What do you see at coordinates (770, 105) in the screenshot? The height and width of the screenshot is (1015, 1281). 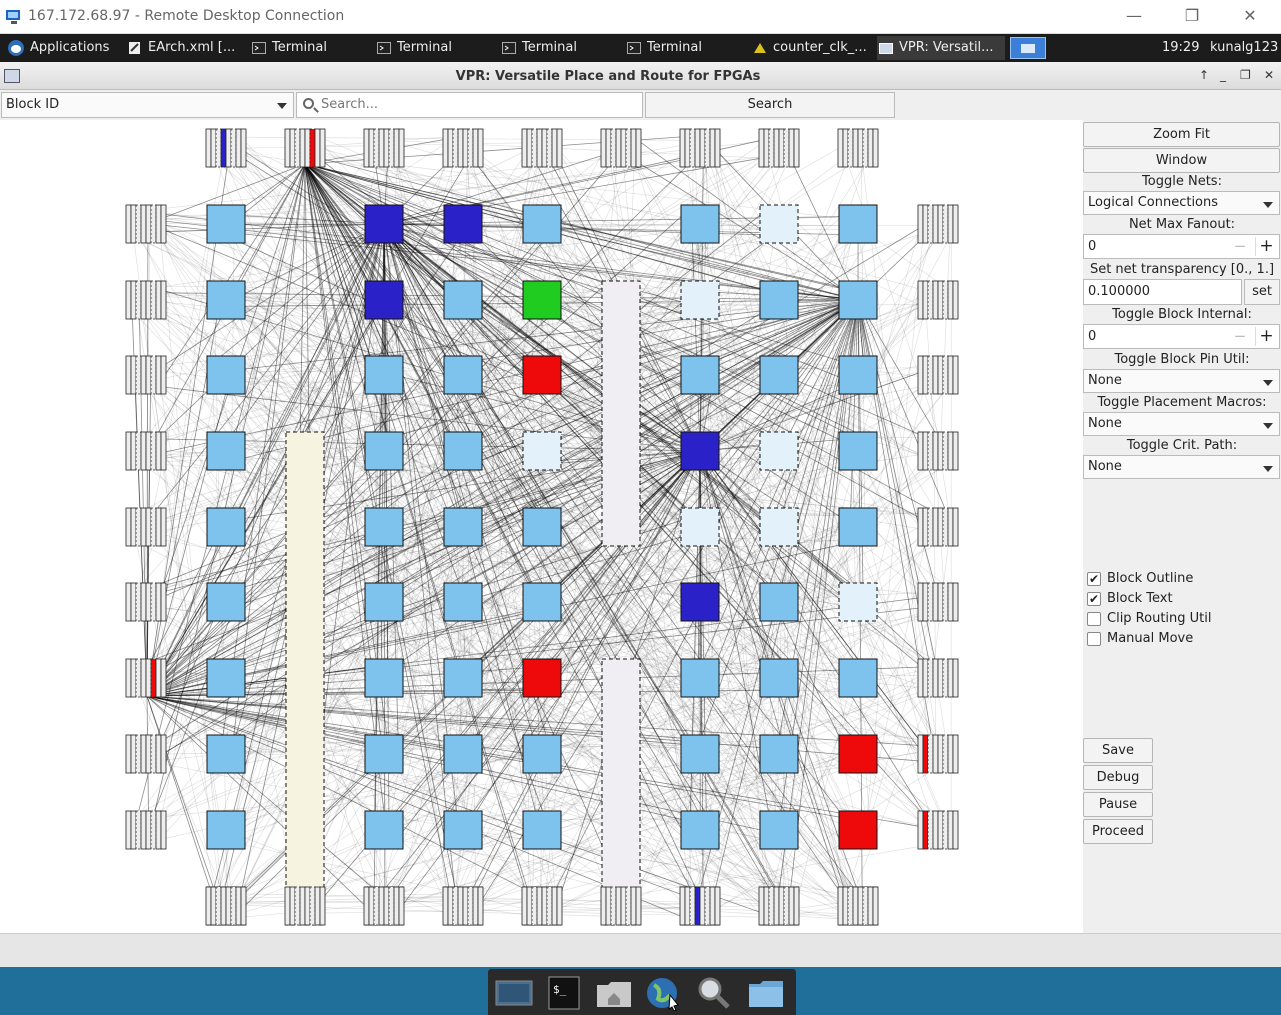 I see `search-button: Search` at bounding box center [770, 105].